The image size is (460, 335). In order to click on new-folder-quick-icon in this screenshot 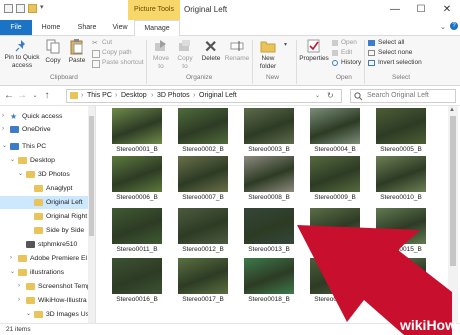, I will do `click(32, 8)`.